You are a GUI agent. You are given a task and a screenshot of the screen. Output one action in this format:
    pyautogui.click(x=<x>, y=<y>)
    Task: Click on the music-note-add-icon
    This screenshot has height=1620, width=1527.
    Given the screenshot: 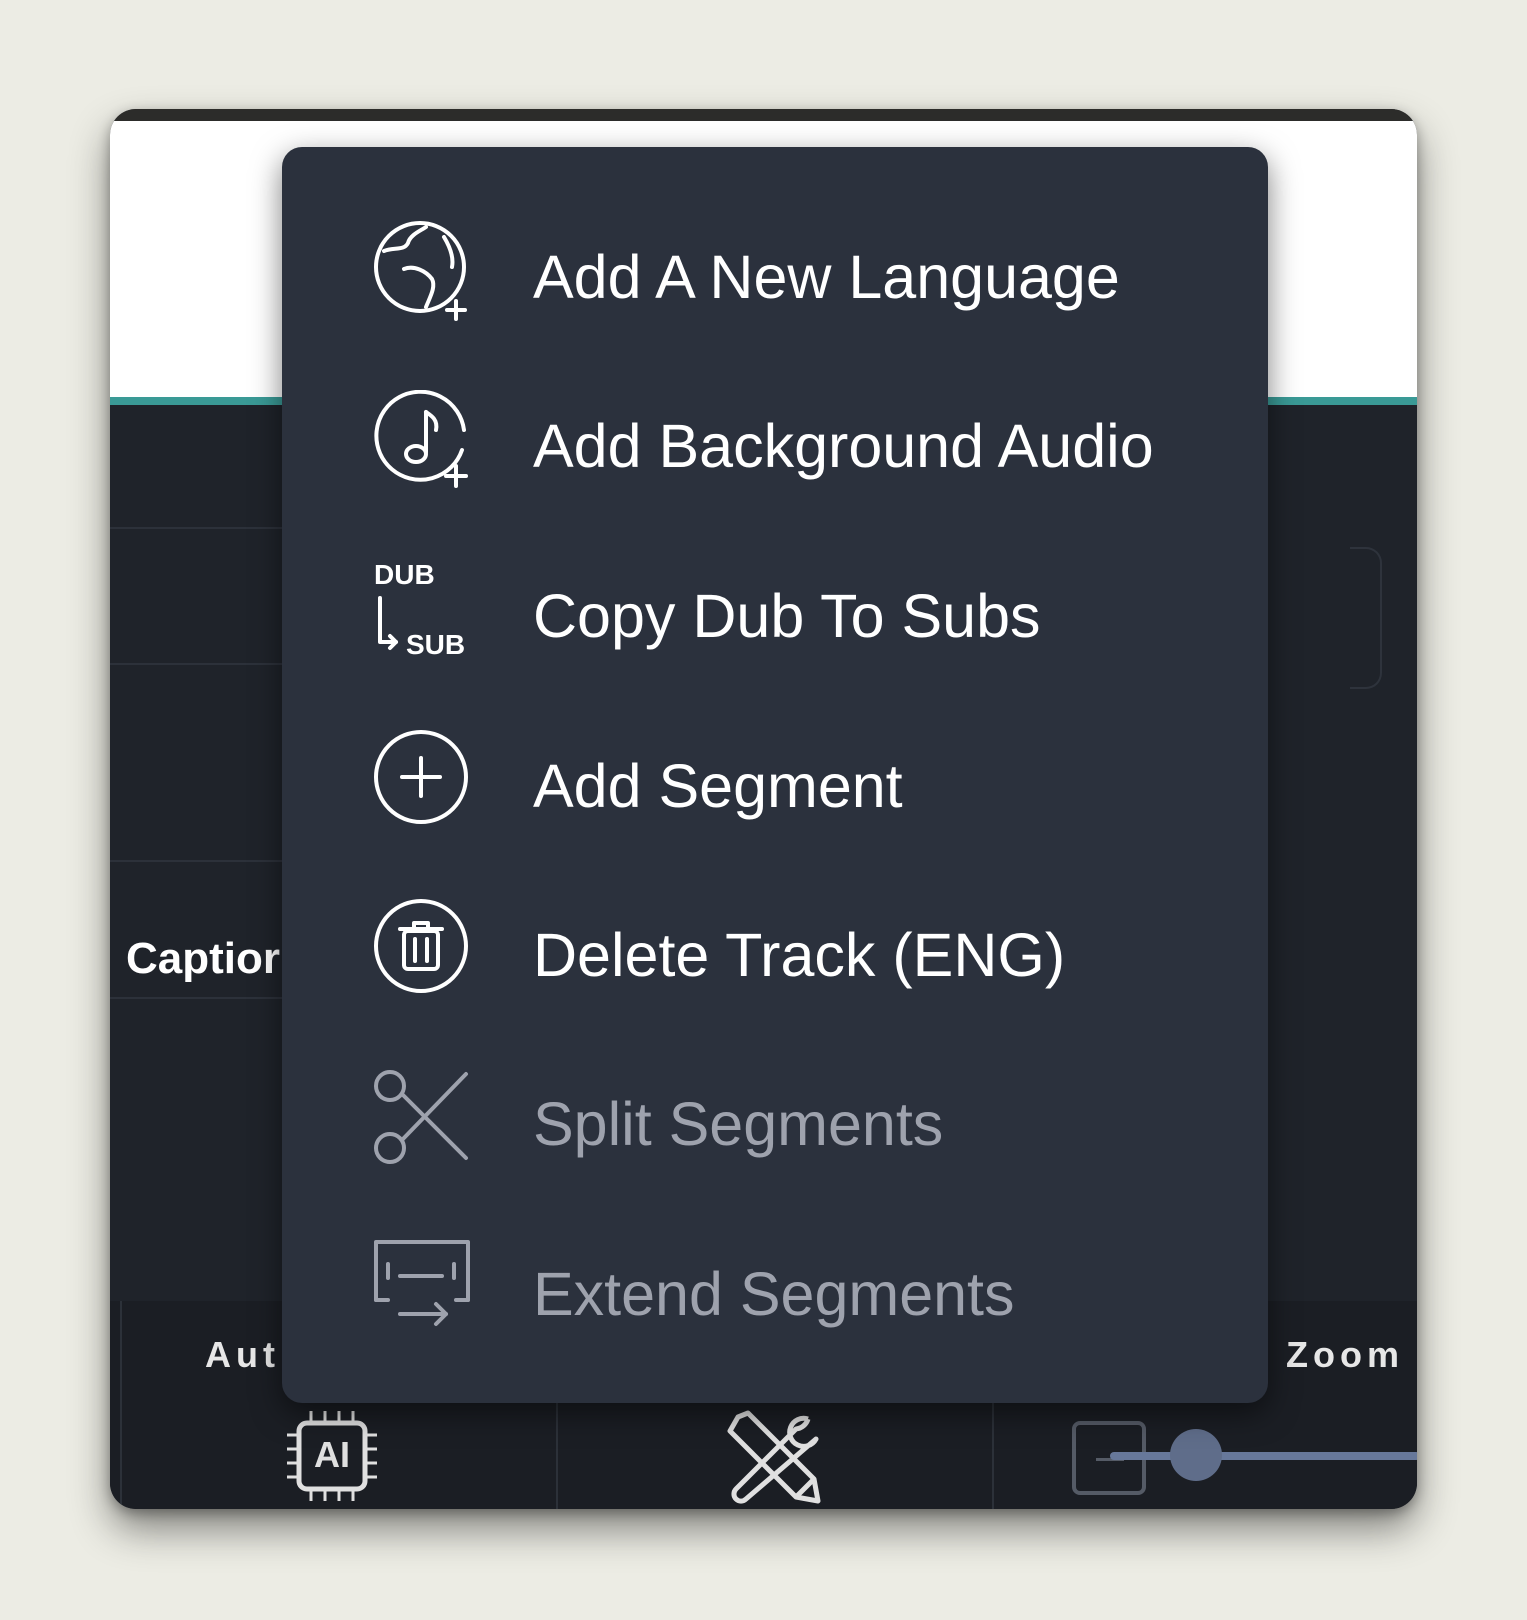 What is the action you would take?
    pyautogui.click(x=421, y=439)
    